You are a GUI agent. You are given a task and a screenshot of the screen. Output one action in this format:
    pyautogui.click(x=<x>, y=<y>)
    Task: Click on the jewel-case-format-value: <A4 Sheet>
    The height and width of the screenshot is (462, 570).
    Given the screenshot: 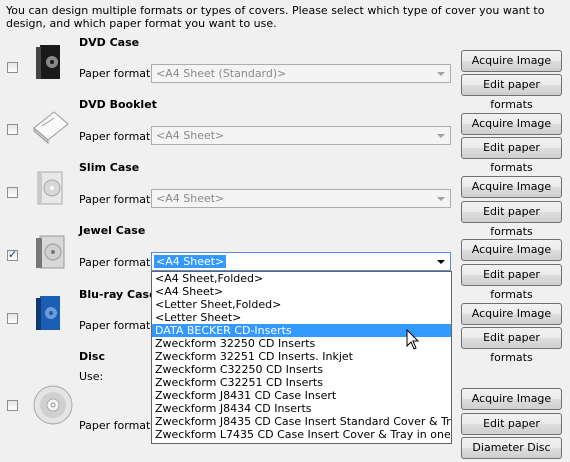 What is the action you would take?
    pyautogui.click(x=190, y=261)
    